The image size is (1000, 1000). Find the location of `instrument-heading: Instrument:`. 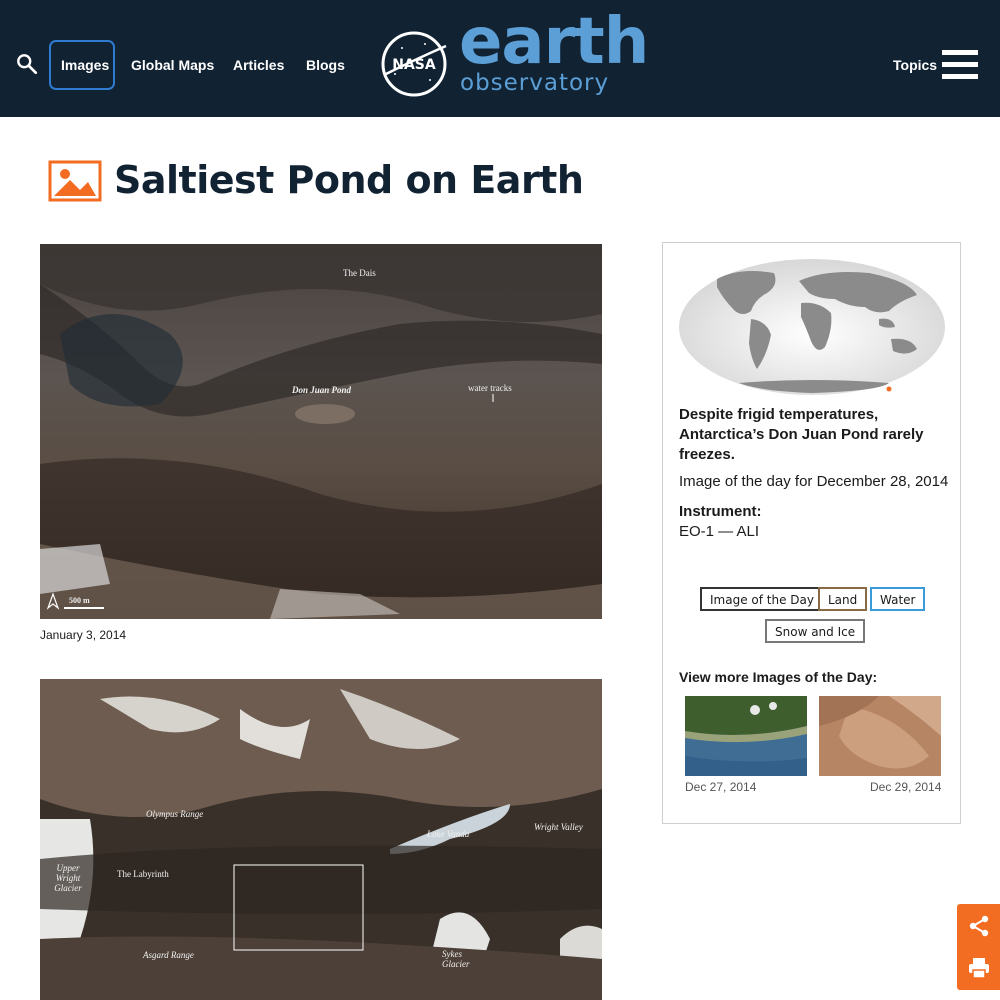

instrument-heading: Instrument: is located at coordinates (720, 511).